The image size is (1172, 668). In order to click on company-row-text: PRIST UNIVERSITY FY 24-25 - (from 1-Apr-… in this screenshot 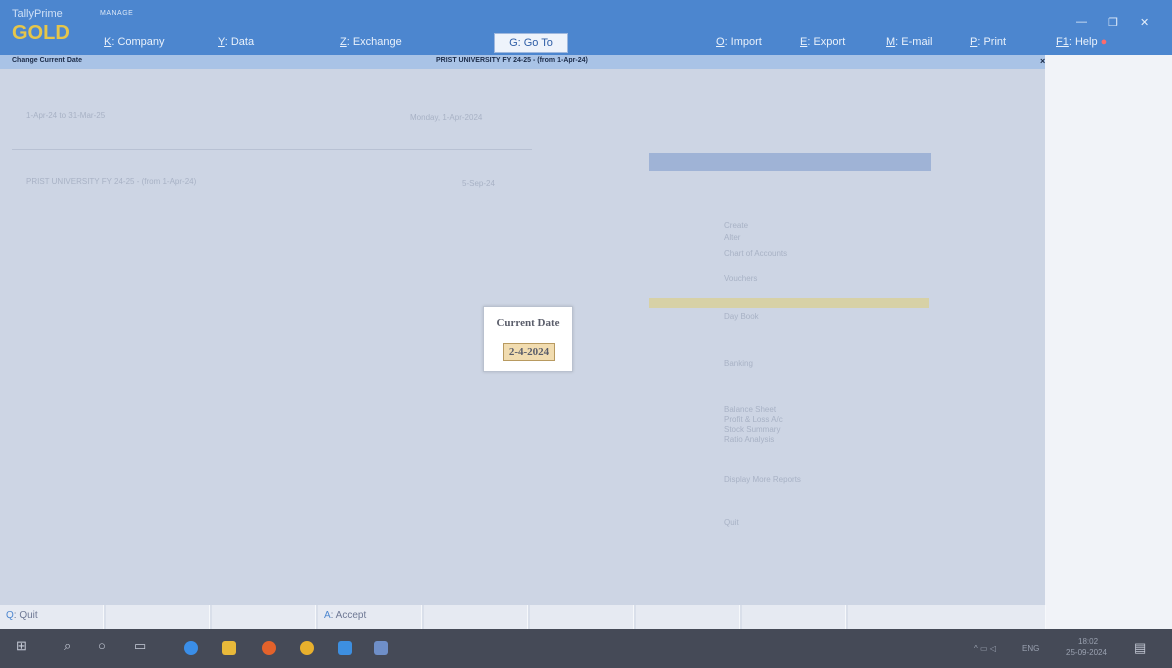, I will do `click(111, 181)`.